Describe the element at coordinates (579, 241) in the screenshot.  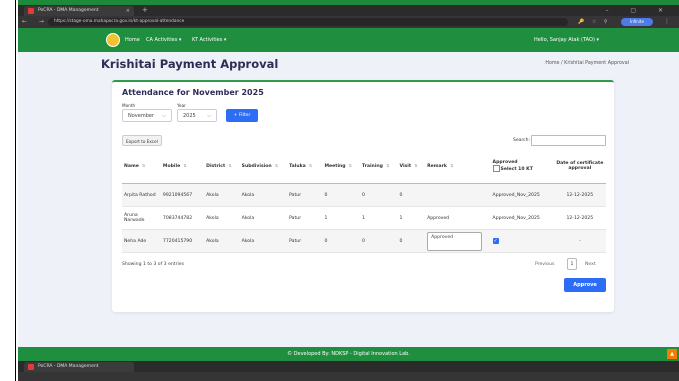
I see `cell-cert-date: -` at that location.